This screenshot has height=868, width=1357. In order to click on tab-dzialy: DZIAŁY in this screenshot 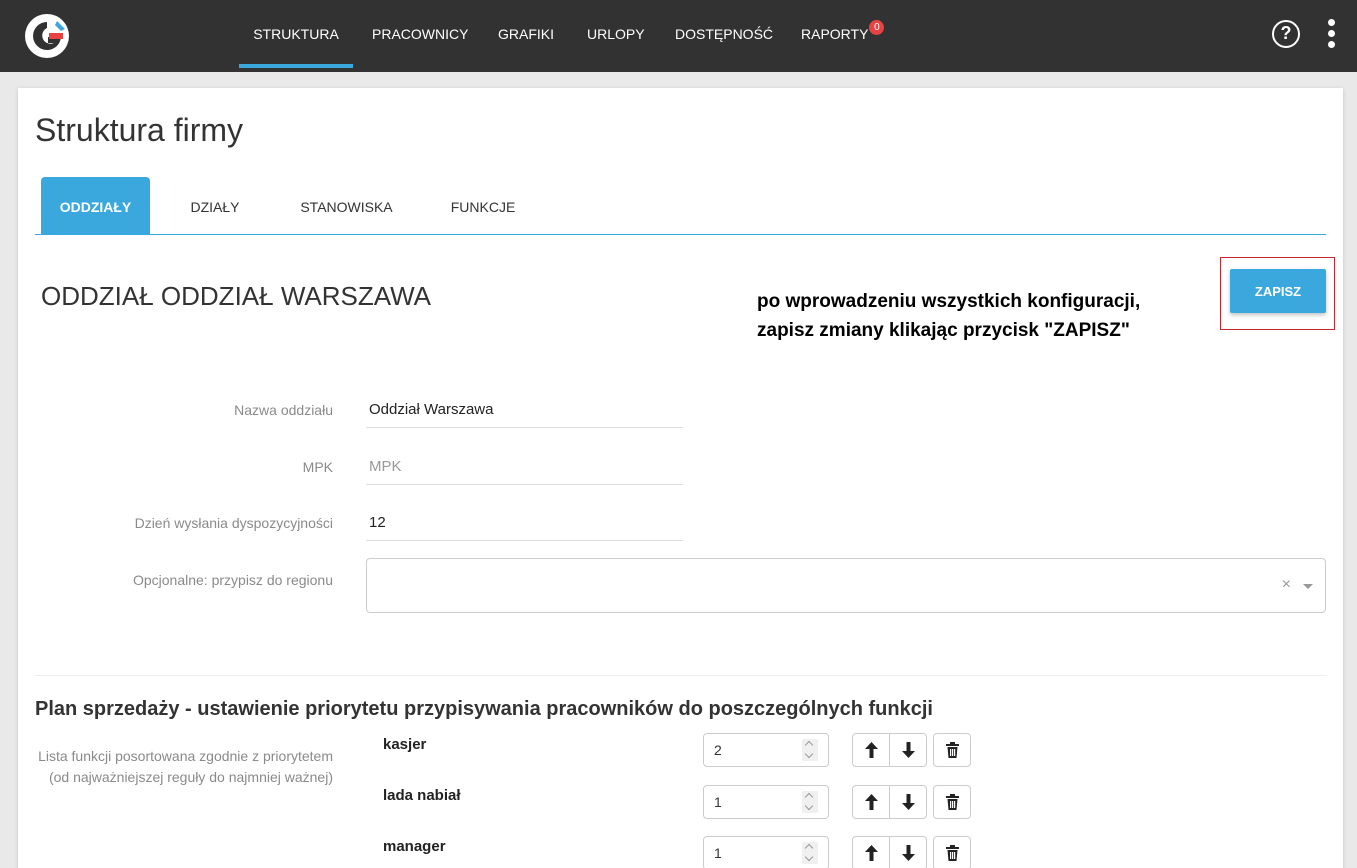, I will do `click(215, 205)`.